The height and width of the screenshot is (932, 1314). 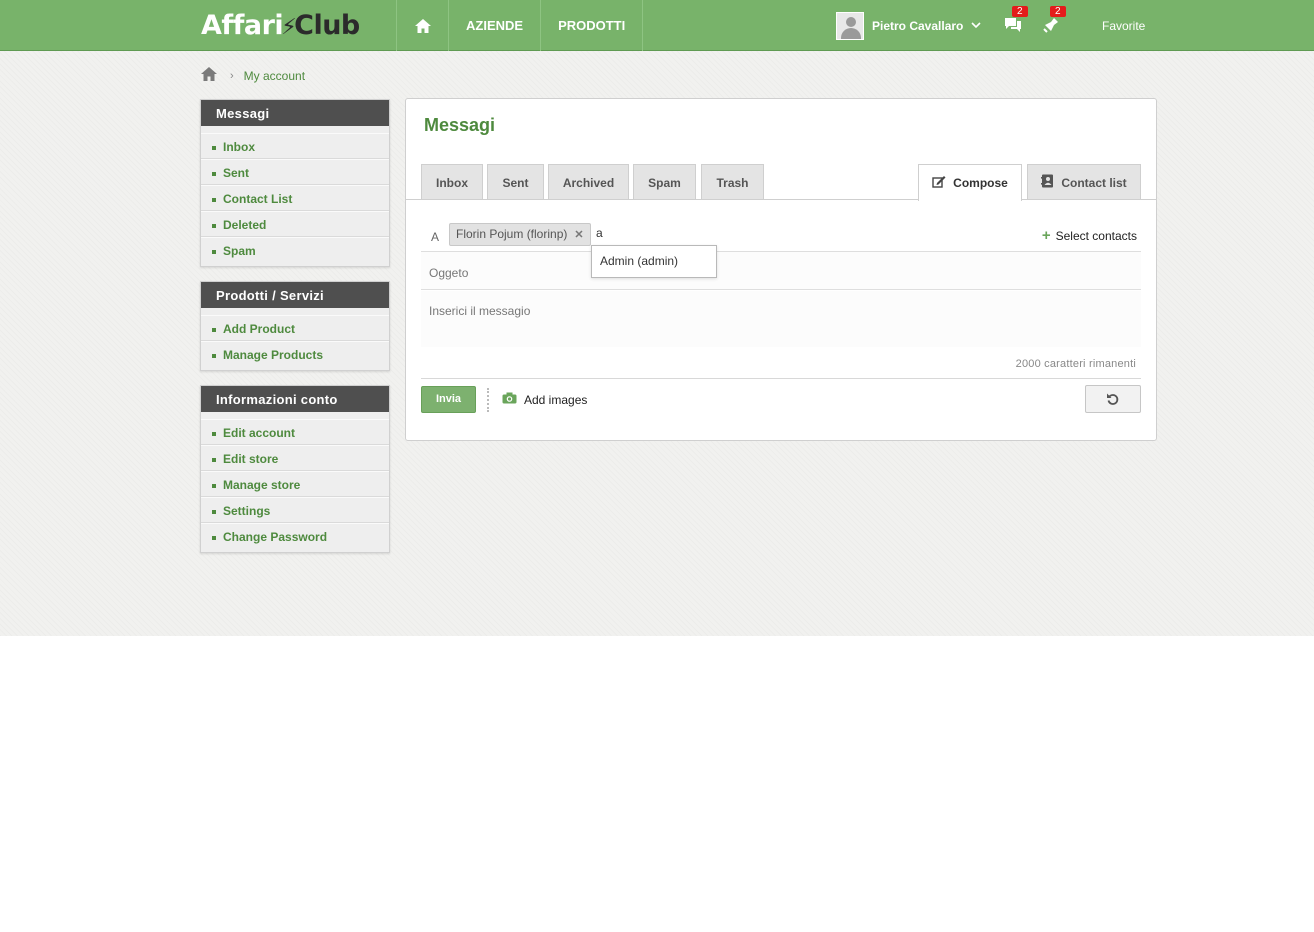 I want to click on plus-icon: +, so click(x=1046, y=235).